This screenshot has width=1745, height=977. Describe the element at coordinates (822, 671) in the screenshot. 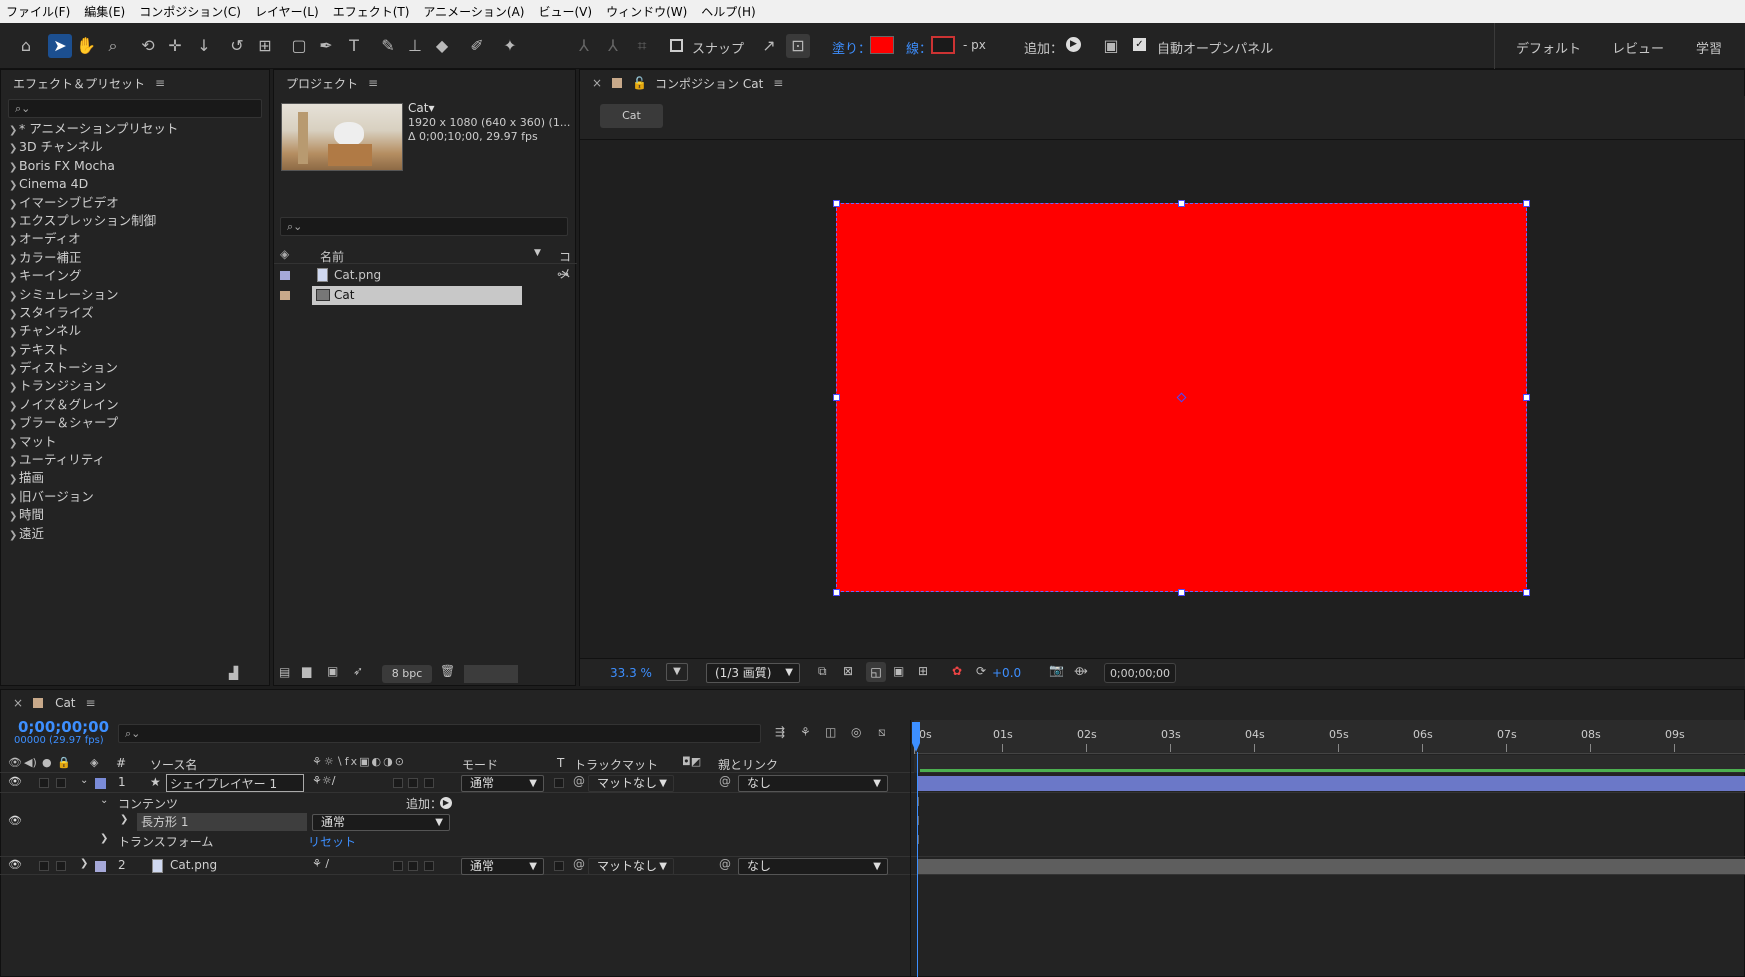

I see `fast-preview-icon: ⧉` at that location.